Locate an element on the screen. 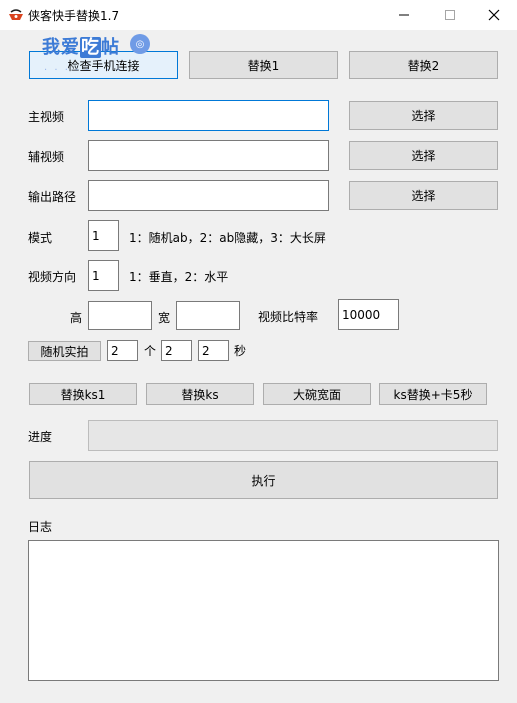 The height and width of the screenshot is (703, 517). watermark-text-part3: 帖 is located at coordinates (110, 47).